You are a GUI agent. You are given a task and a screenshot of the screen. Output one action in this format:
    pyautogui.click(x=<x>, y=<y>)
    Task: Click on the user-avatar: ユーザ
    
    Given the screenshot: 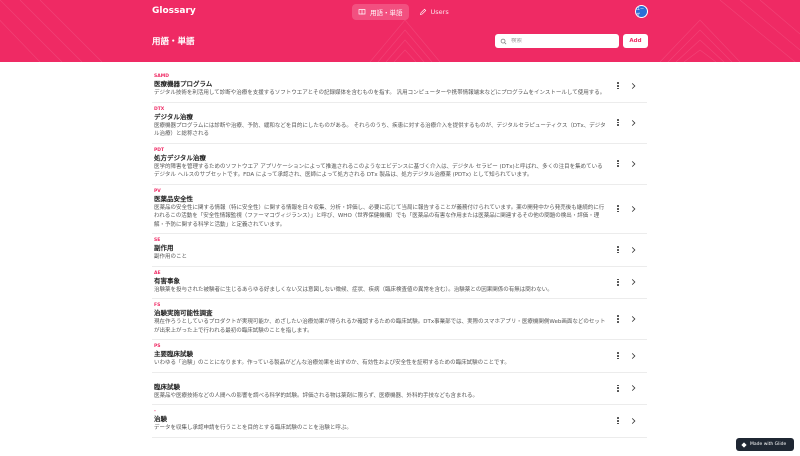 What is the action you would take?
    pyautogui.click(x=641, y=11)
    